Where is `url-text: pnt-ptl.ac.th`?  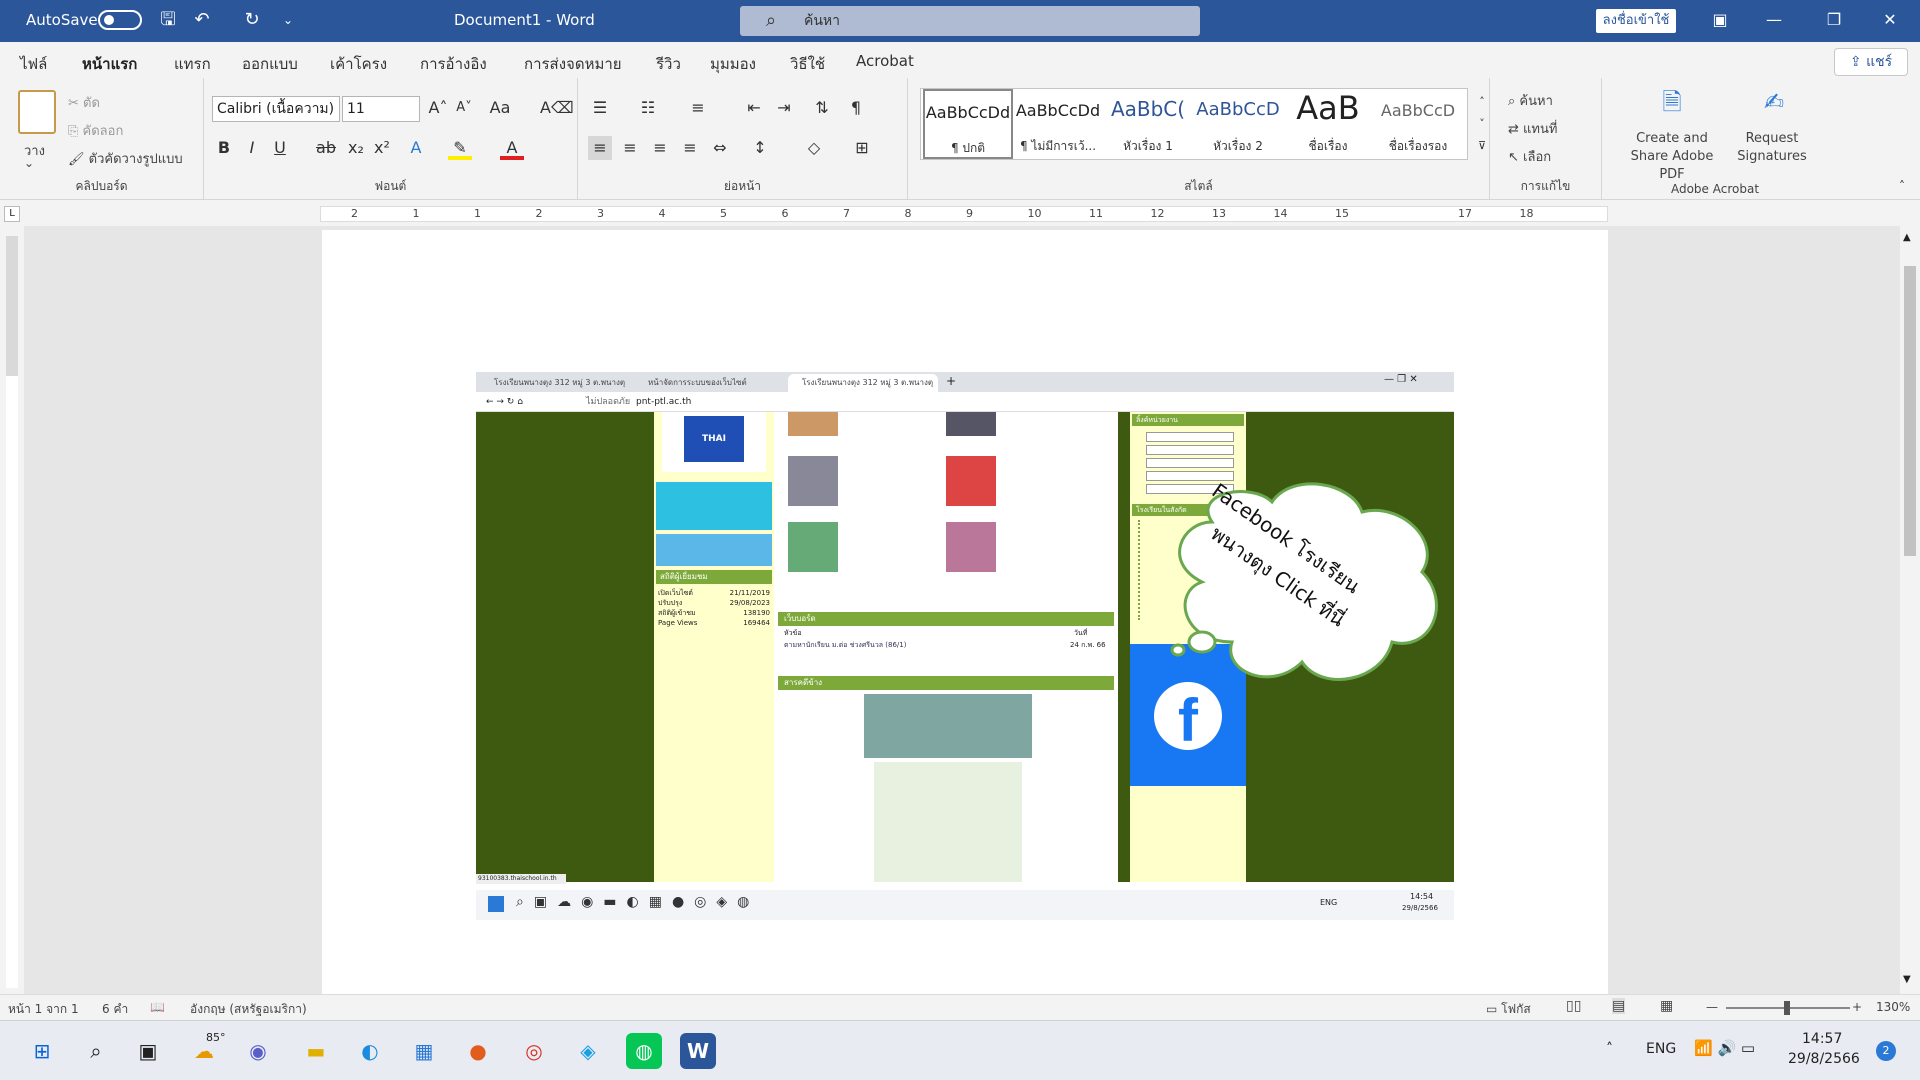
url-text: pnt-ptl.ac.th is located at coordinates (663, 402).